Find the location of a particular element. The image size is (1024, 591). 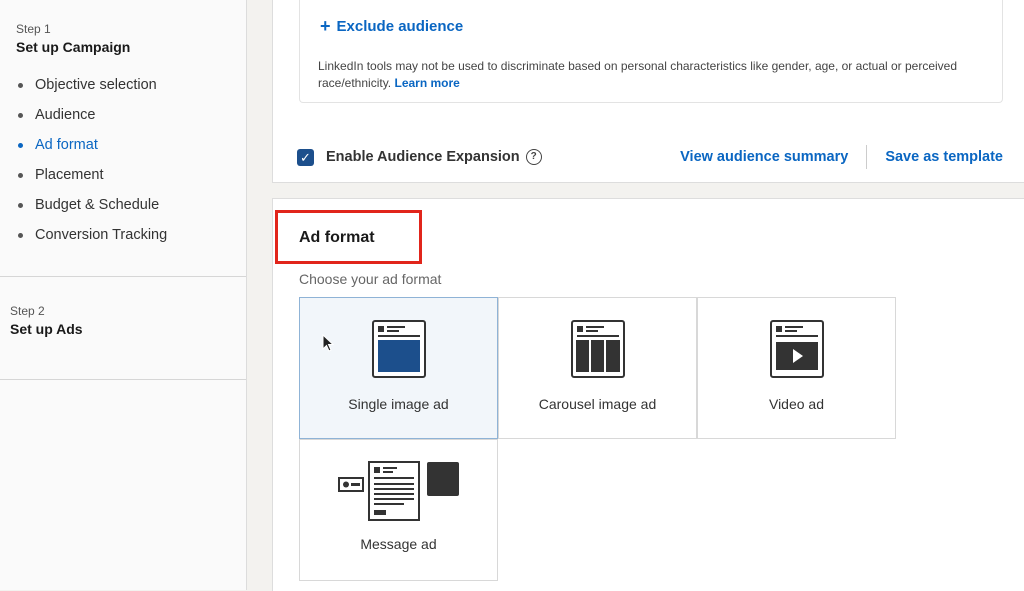

sidebar-item-budget-schedule: Budget & Schedule is located at coordinates (91, 211).